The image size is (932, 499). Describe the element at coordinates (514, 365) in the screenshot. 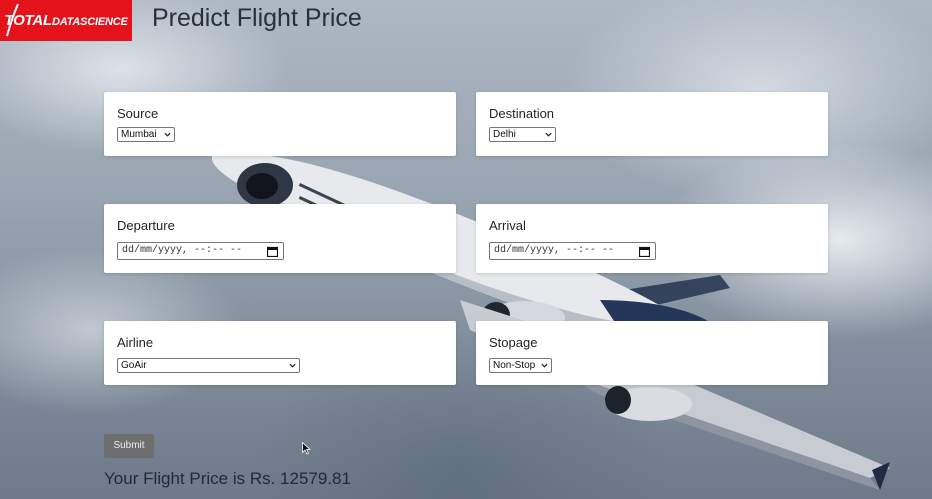

I see `stopage-select-value: Non-Stop` at that location.